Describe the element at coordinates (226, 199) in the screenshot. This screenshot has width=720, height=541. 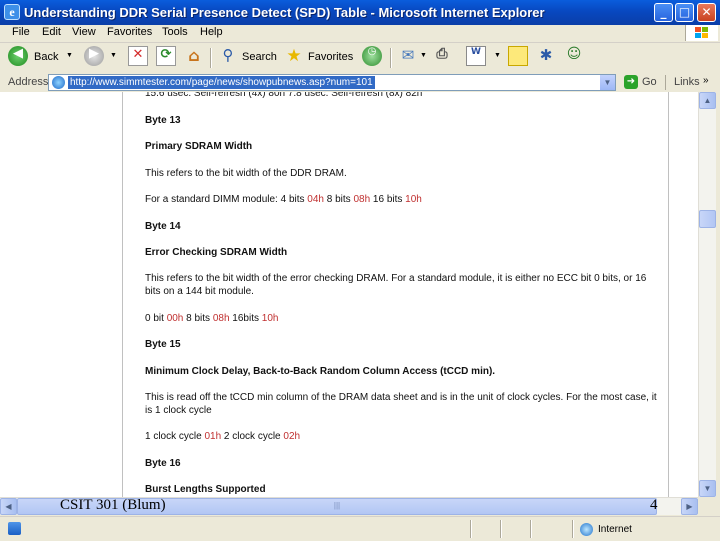
I see `byte13-text: For a standard DIMM module: 4 bits` at that location.